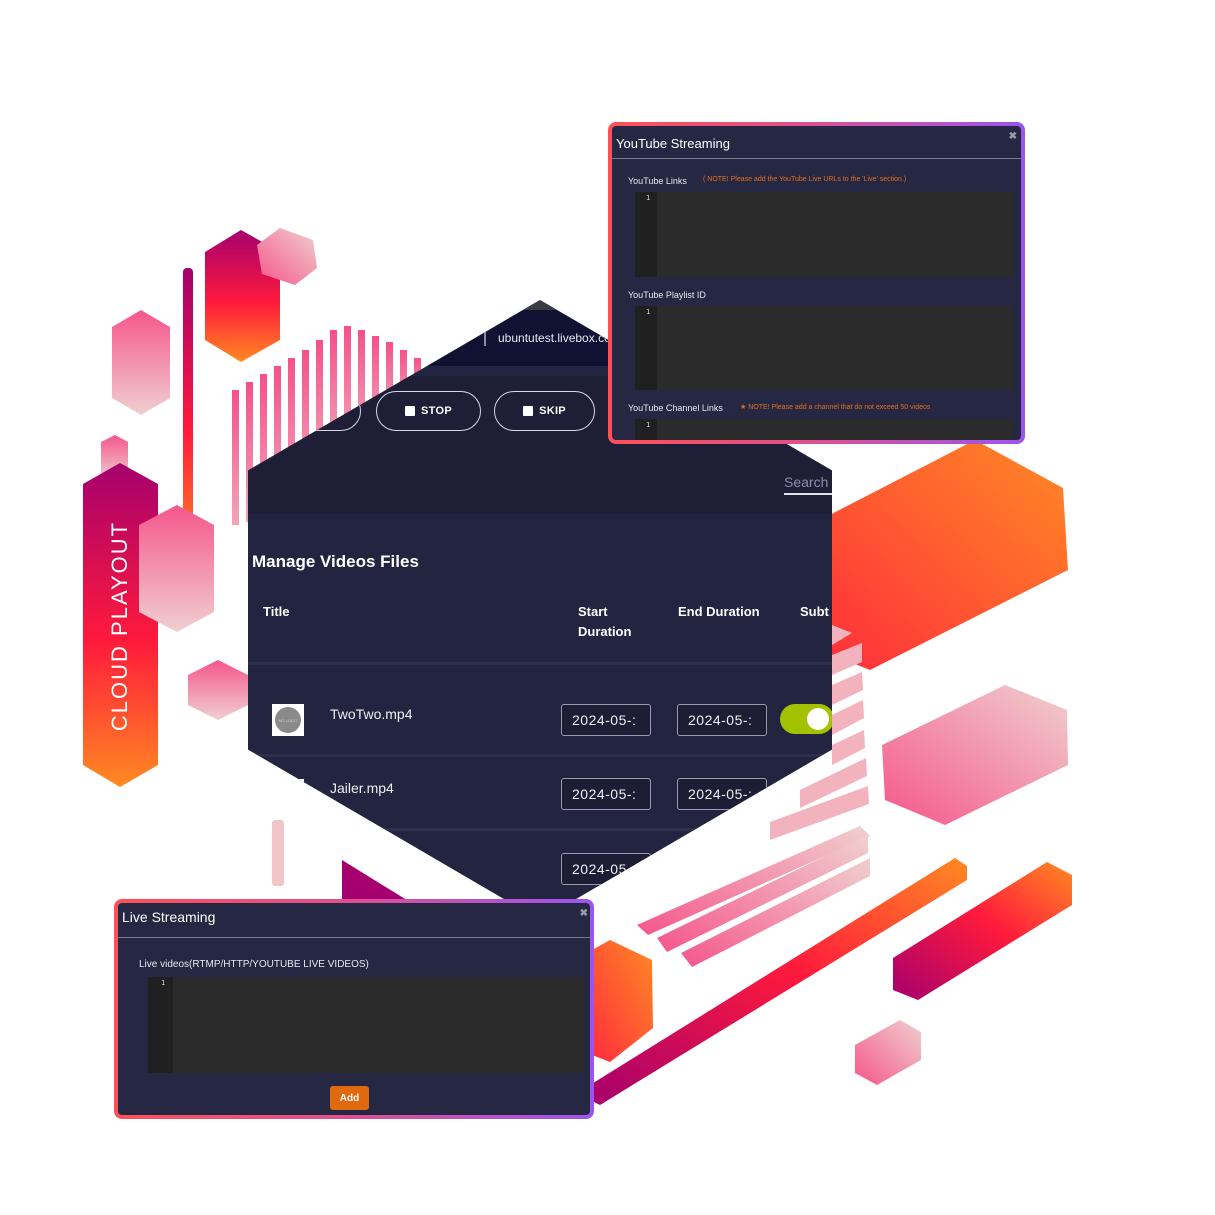 The height and width of the screenshot is (1215, 1215). What do you see at coordinates (824, 429) in the screenshot?
I see `youtube-channel-editor: 1` at bounding box center [824, 429].